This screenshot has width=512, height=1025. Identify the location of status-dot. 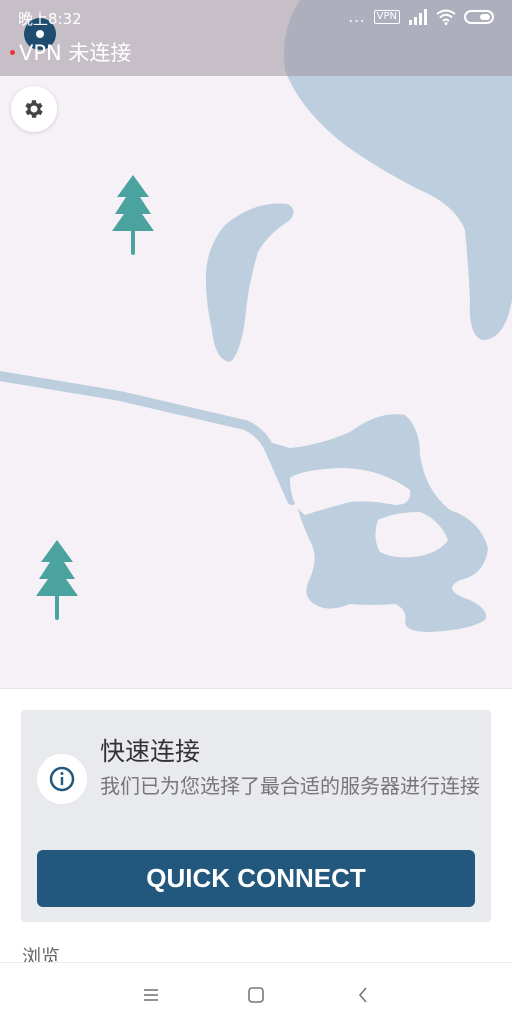
(12, 52).